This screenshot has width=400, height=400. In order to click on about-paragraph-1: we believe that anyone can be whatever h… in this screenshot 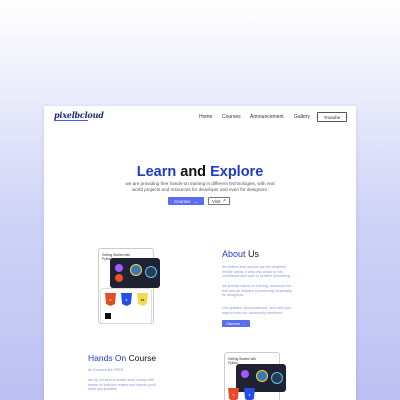, I will do `click(256, 272)`.